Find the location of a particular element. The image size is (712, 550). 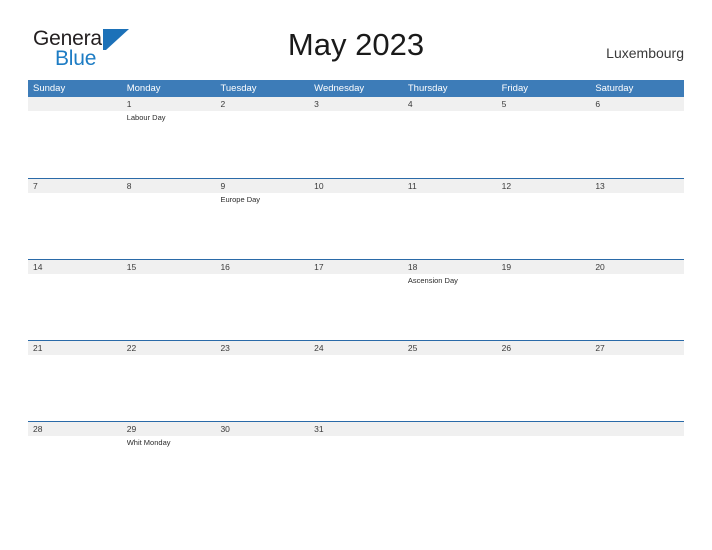

week-event-band: Europe Day is located at coordinates (356, 226).